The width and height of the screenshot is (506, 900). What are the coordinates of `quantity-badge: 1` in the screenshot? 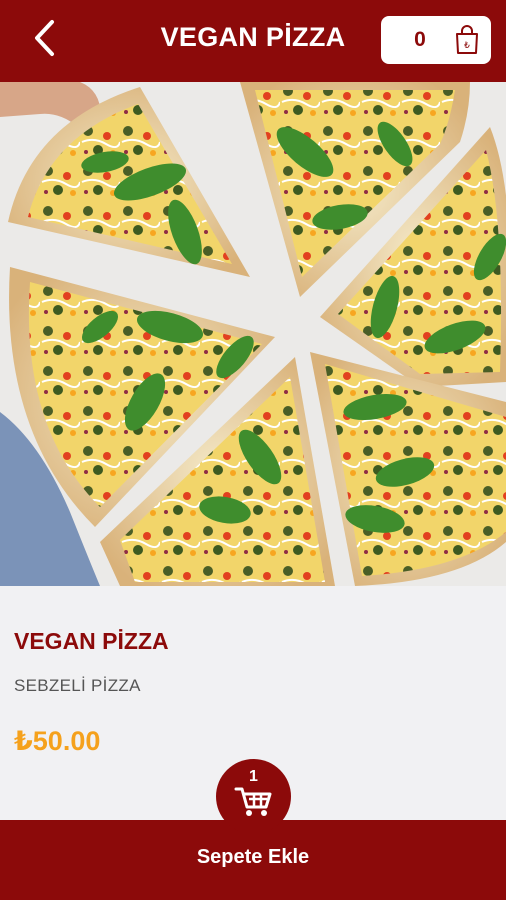 It's located at (253, 796).